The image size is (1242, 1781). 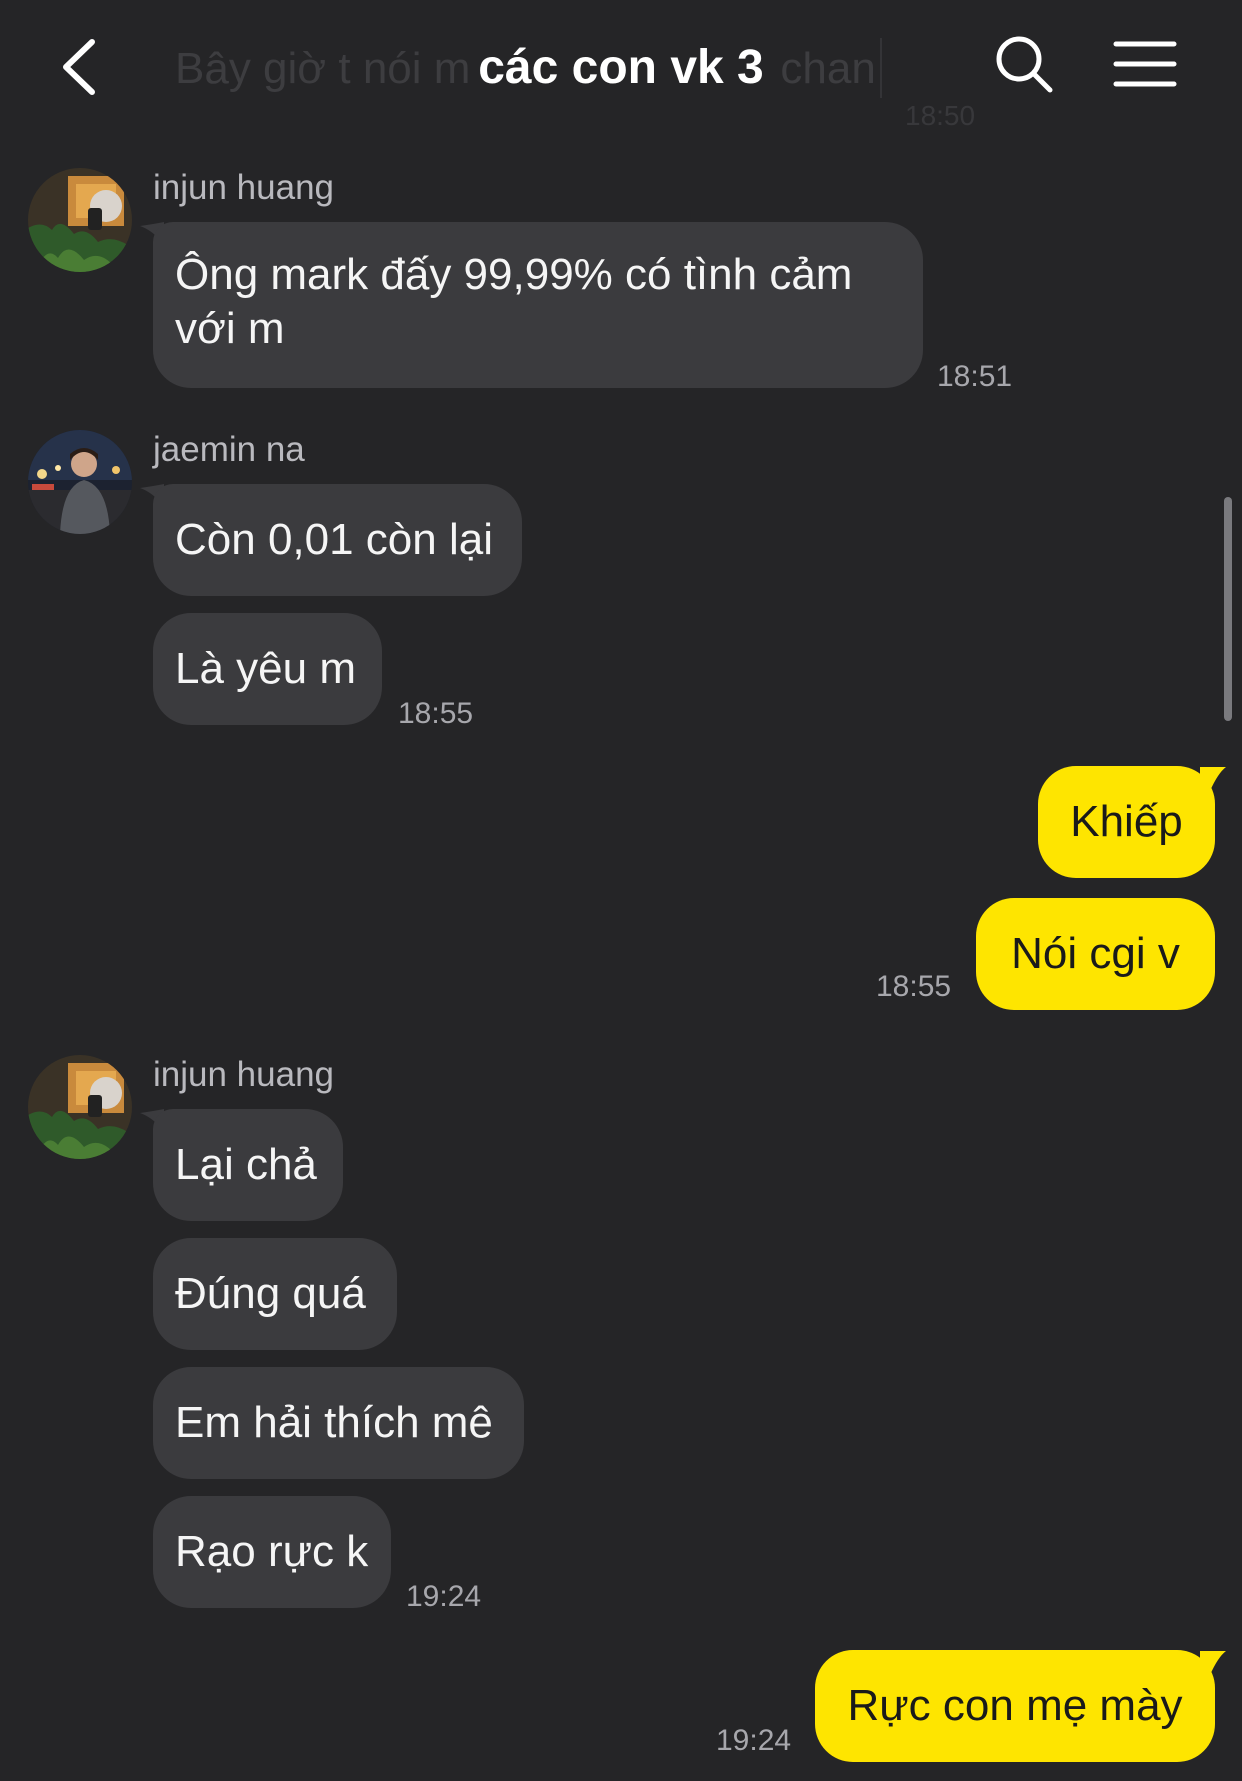 I want to click on message-text: Nói cgi v, so click(x=1095, y=953).